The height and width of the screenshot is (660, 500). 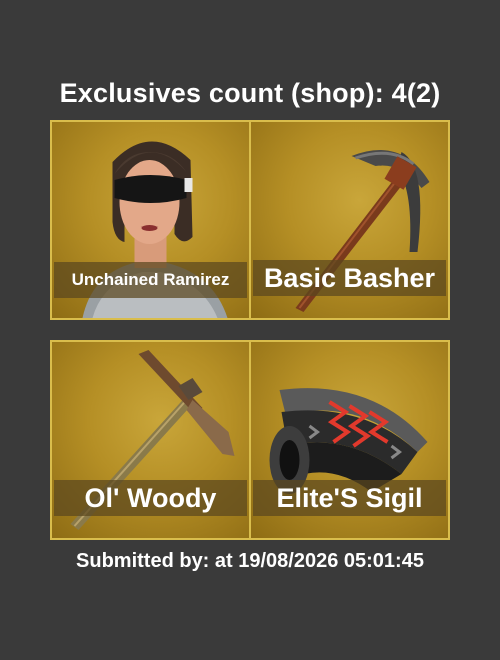 What do you see at coordinates (349, 220) in the screenshot?
I see `item-tile-basic-basher: Basic Basher` at bounding box center [349, 220].